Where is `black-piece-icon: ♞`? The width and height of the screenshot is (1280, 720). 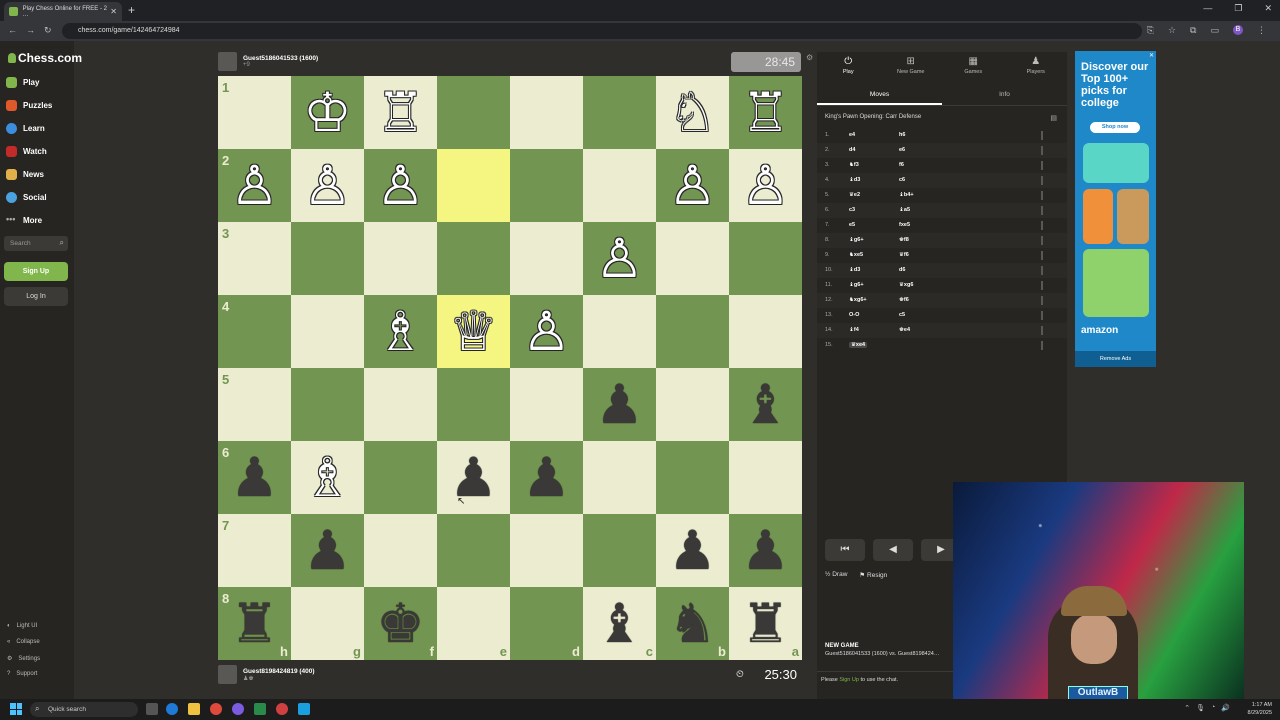 black-piece-icon: ♞ is located at coordinates (692, 623).